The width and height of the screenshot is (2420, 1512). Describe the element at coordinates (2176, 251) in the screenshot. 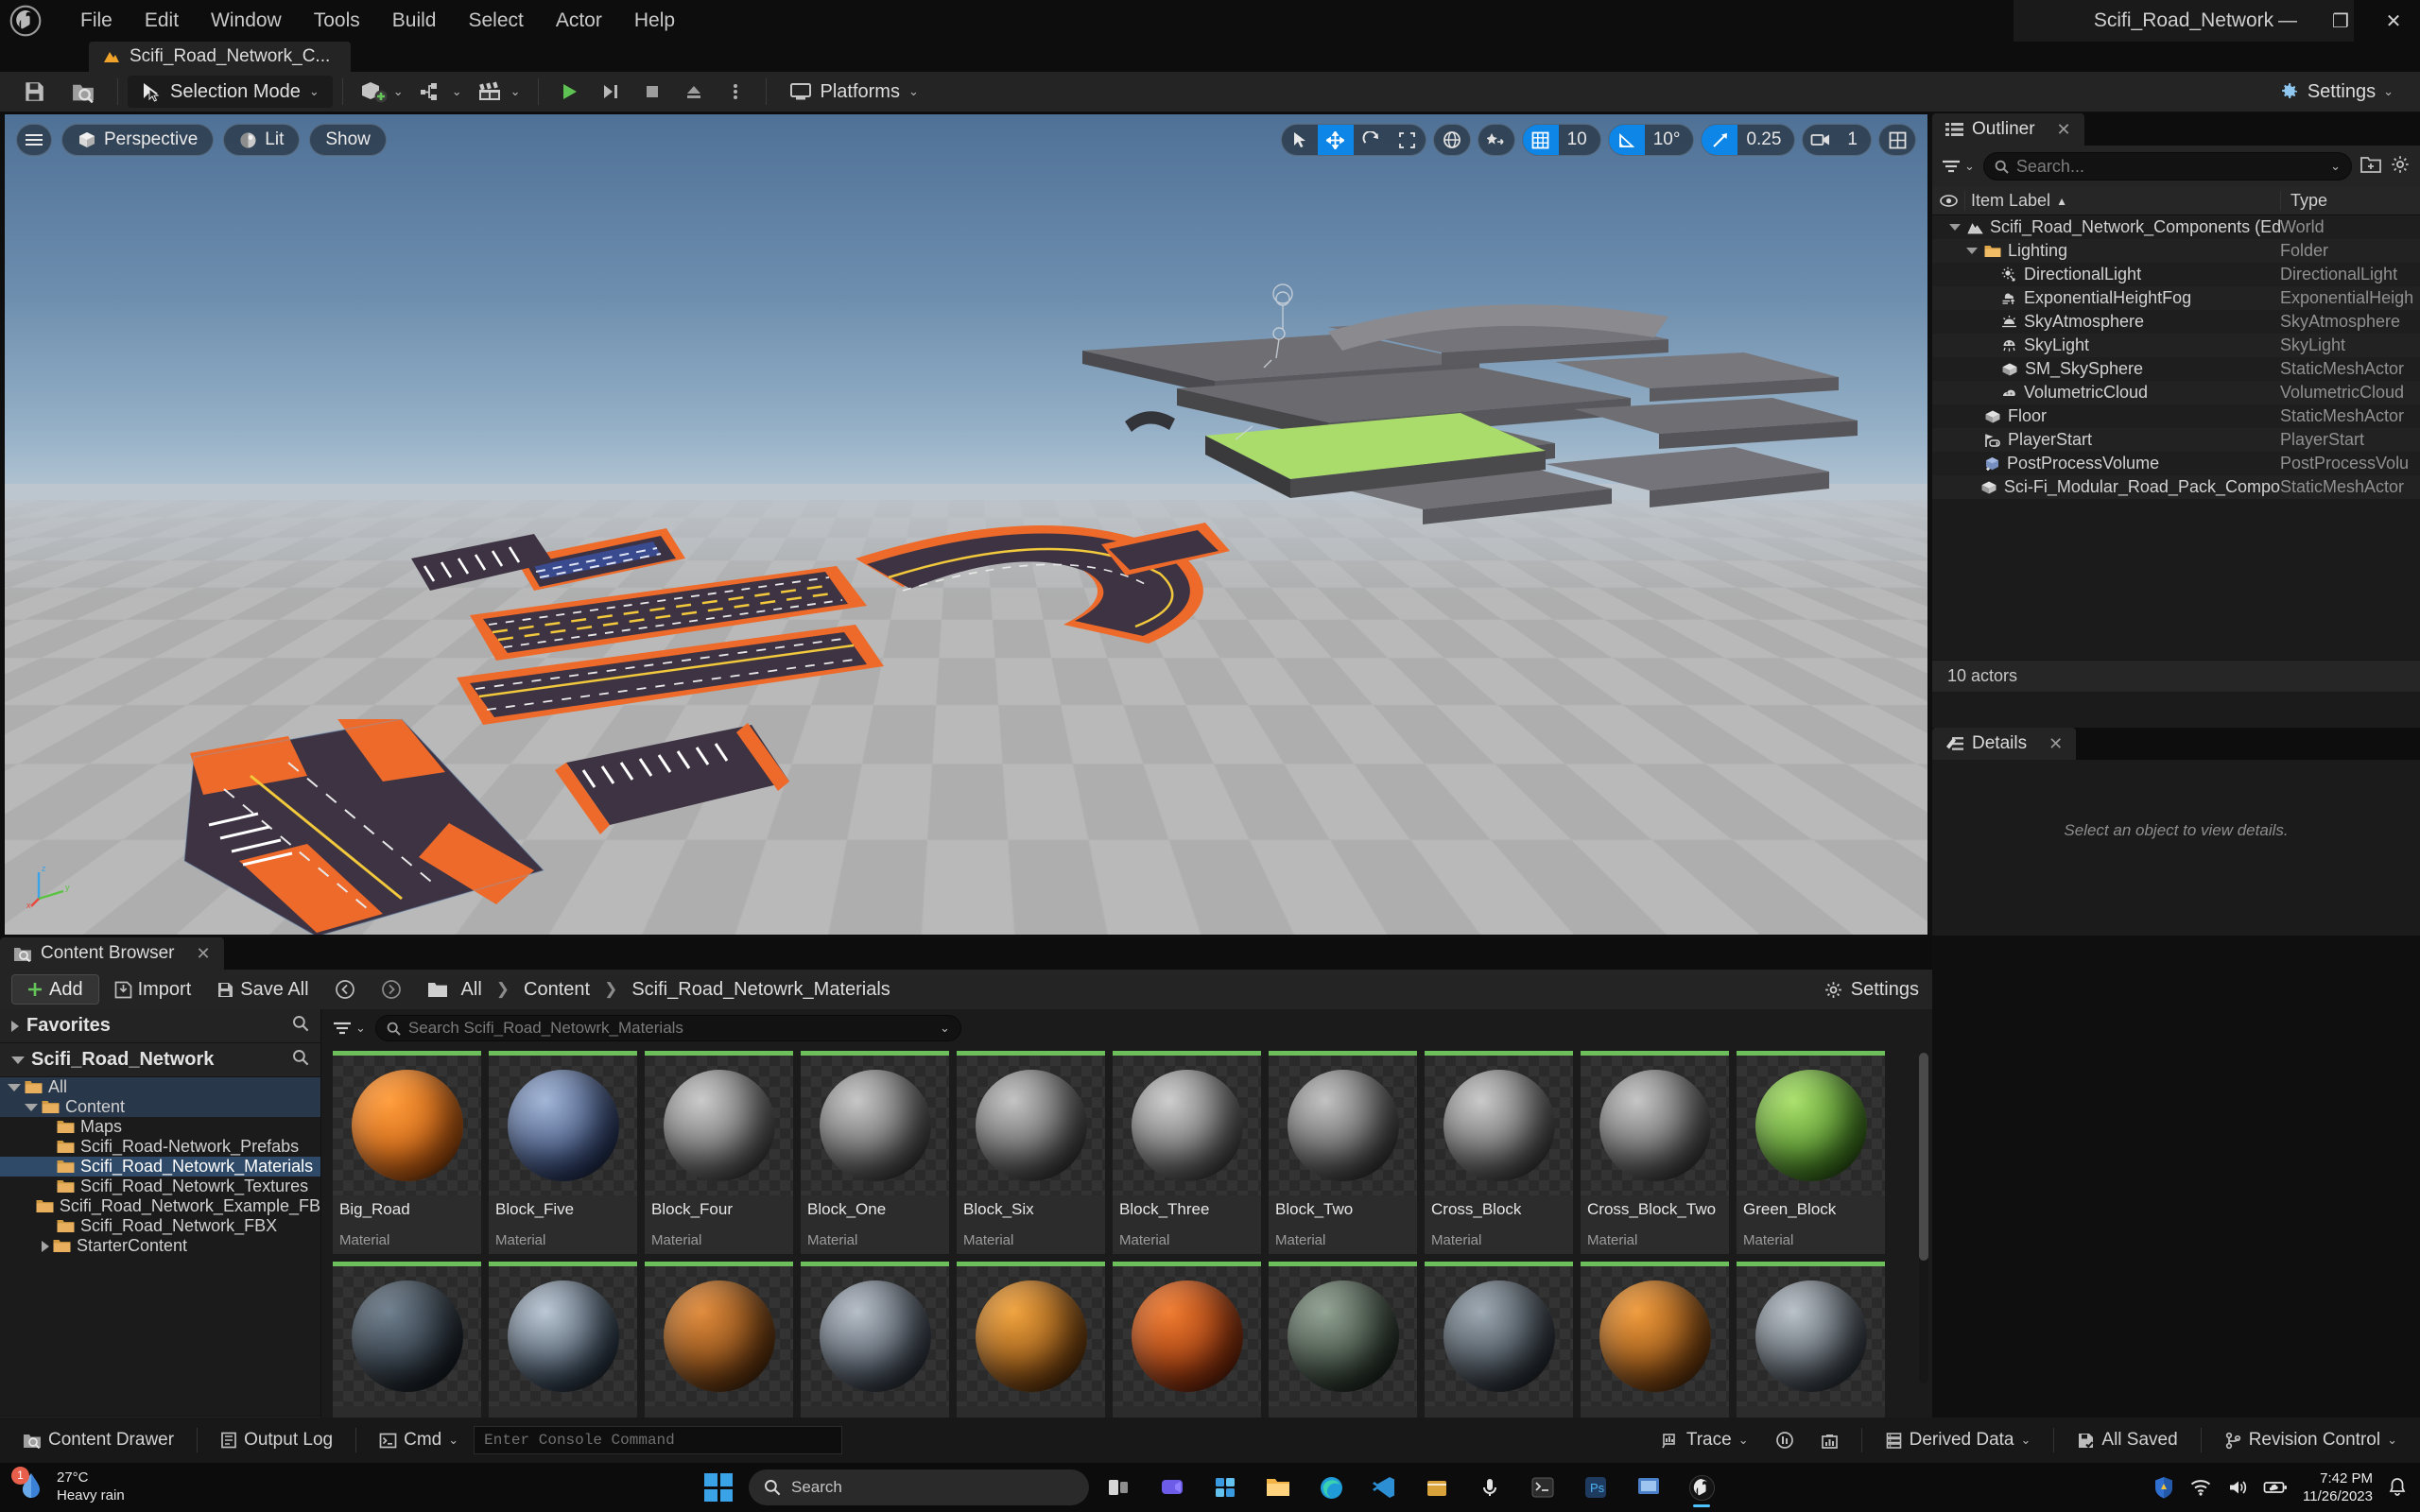

I see `outliner-row: Lighting Folder` at that location.